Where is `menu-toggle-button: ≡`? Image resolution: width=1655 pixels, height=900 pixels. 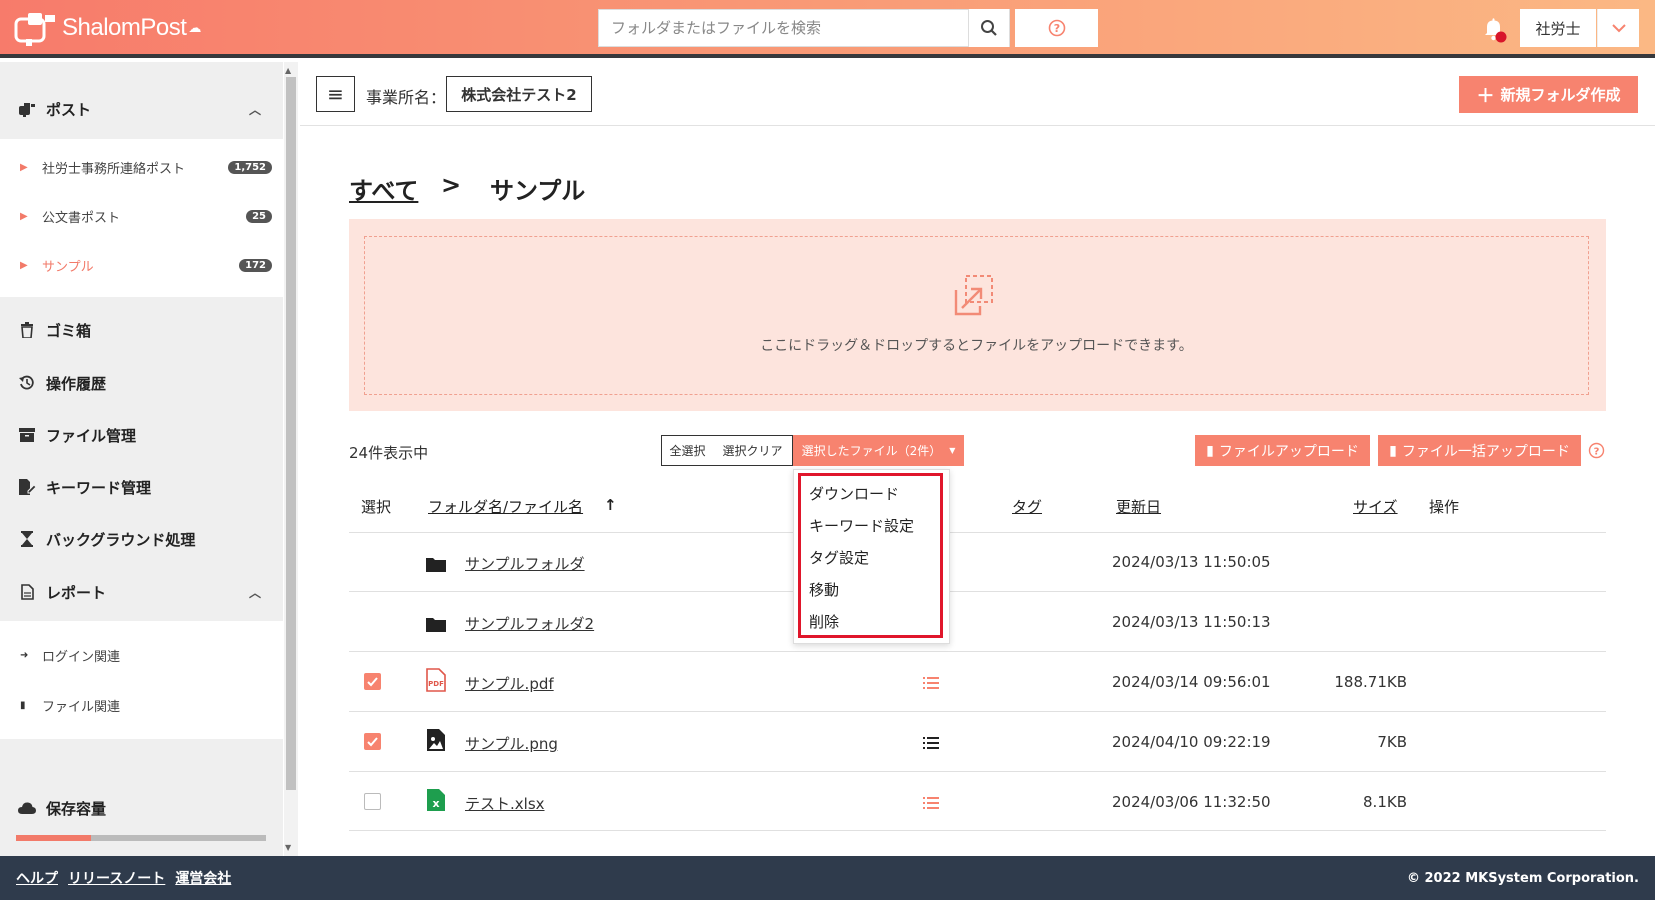 menu-toggle-button: ≡ is located at coordinates (335, 94).